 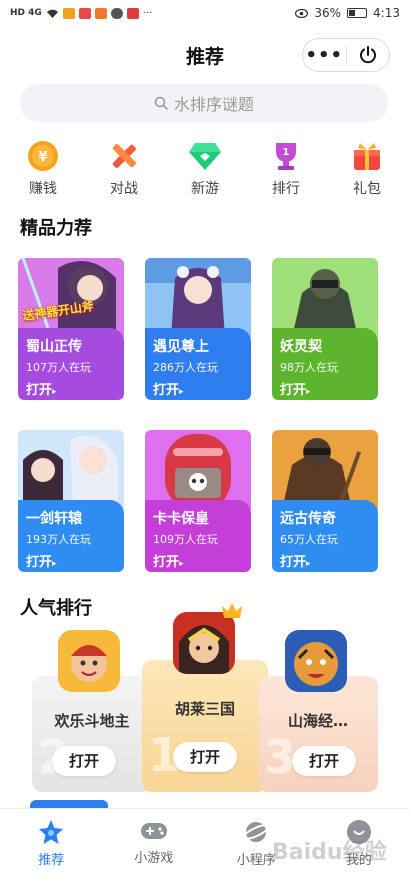 I want to click on game-card-panel: 蜀山正传 107万人在玩 打开▸, so click(x=71, y=364).